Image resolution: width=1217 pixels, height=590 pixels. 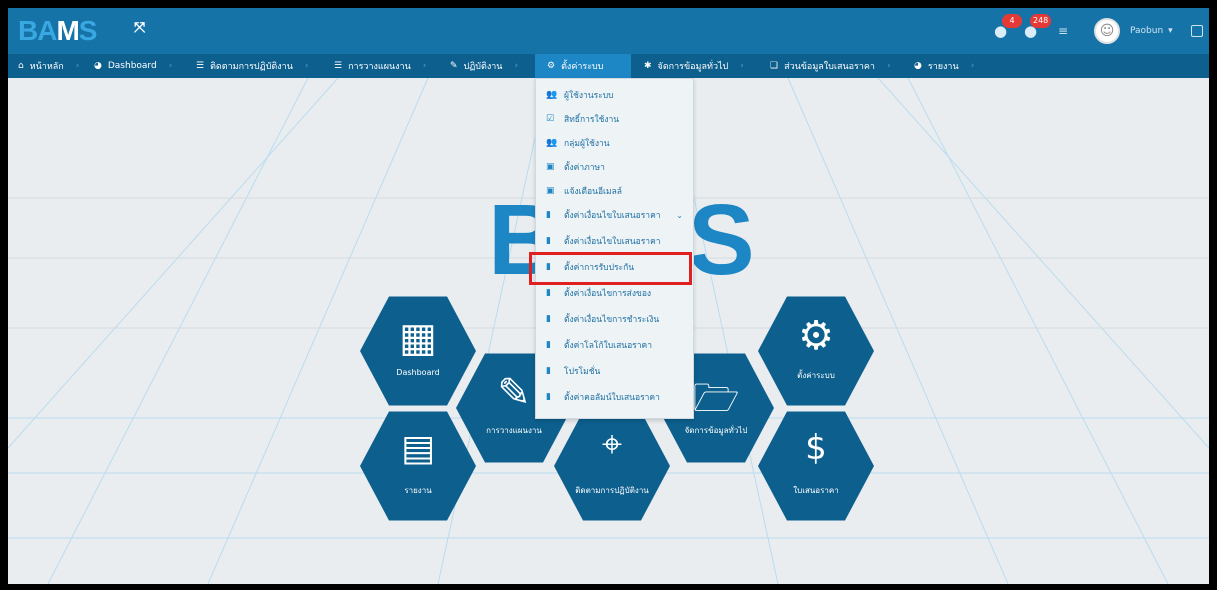 I want to click on highlight-box, so click(x=610, y=268).